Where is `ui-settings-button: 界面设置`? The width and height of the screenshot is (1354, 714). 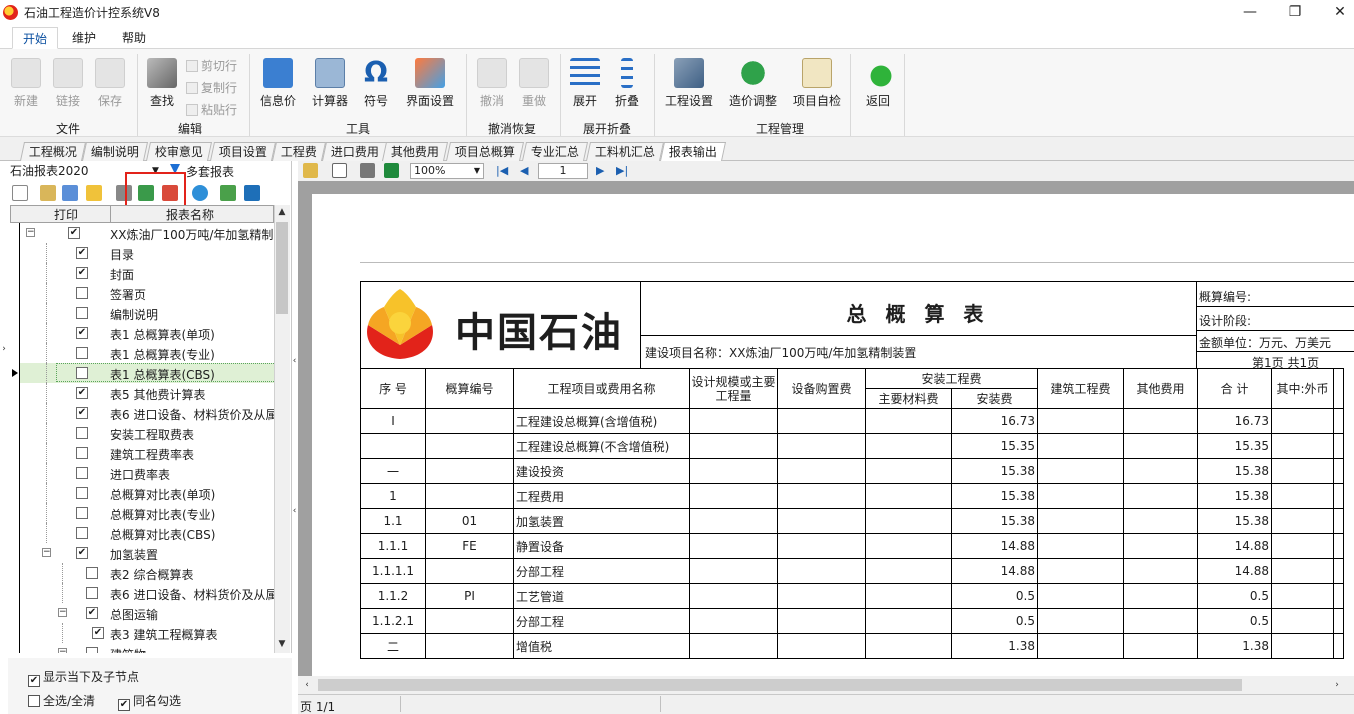 ui-settings-button: 界面设置 is located at coordinates (430, 83).